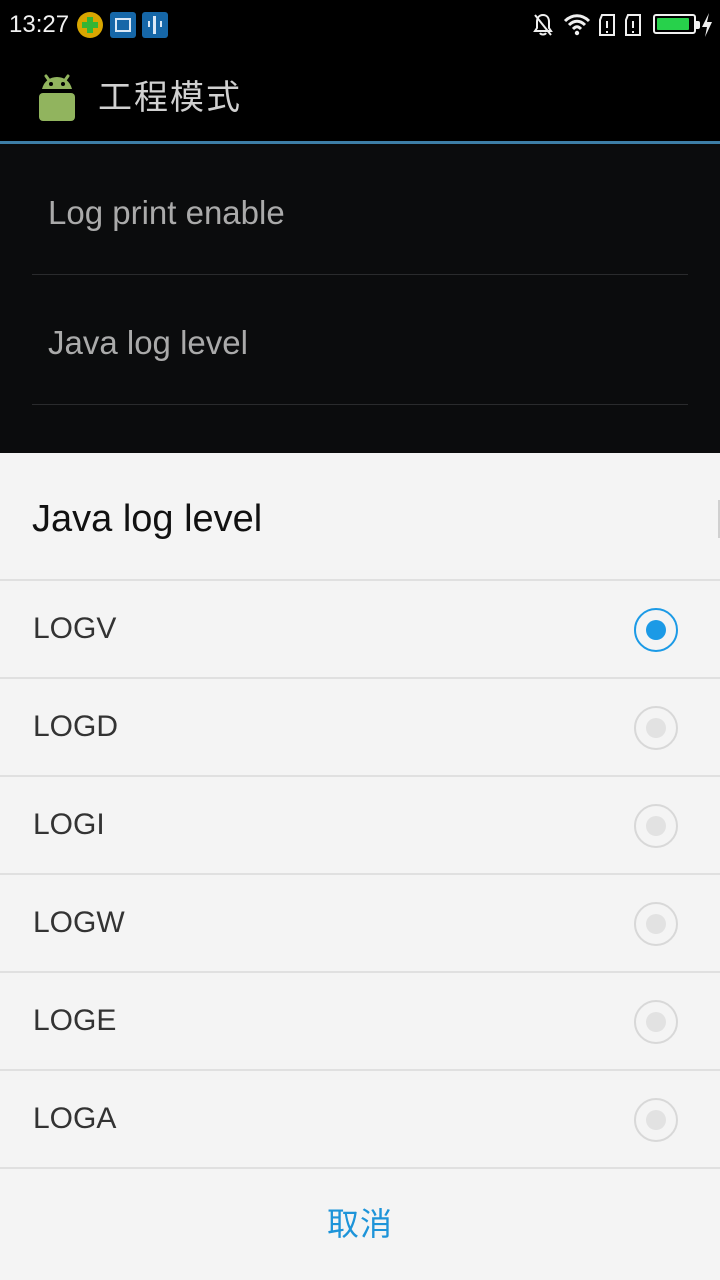 This screenshot has height=1280, width=720. Describe the element at coordinates (707, 25) in the screenshot. I see `charging-icon` at that location.